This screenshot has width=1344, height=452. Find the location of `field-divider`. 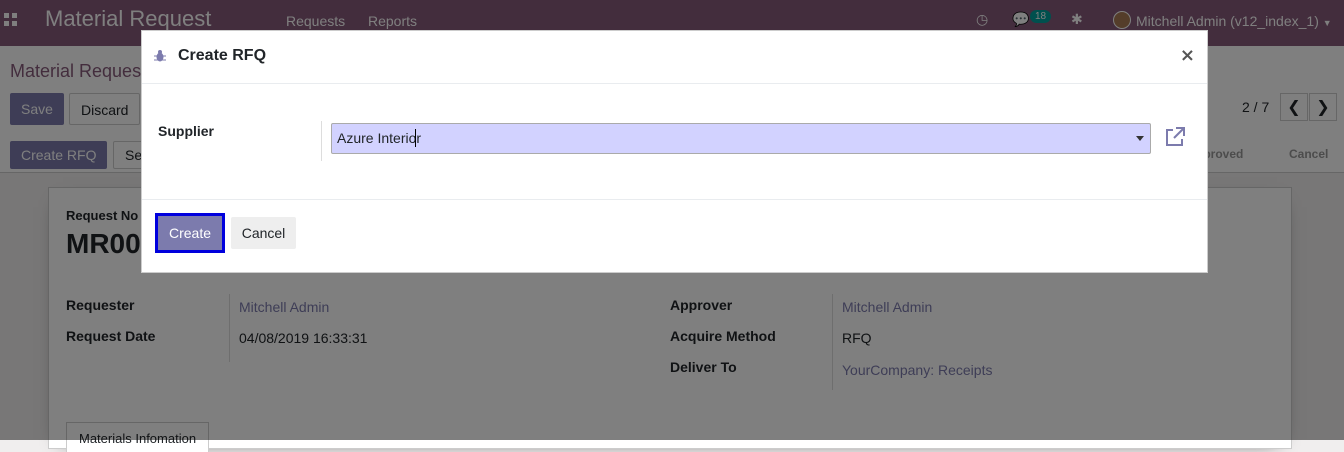

field-divider is located at coordinates (321, 141).